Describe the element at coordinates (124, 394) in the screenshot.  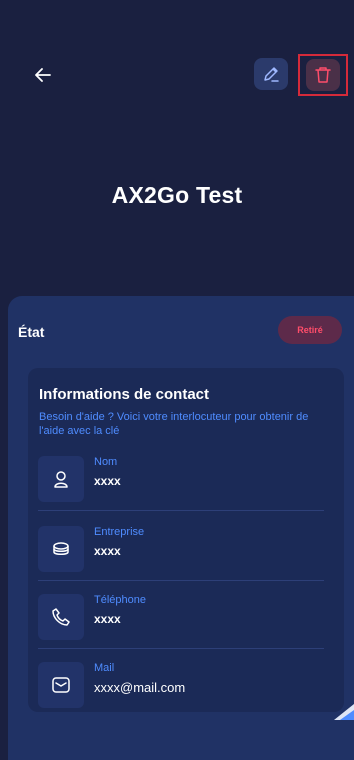
I see `contact-title: Informations de contact` at that location.